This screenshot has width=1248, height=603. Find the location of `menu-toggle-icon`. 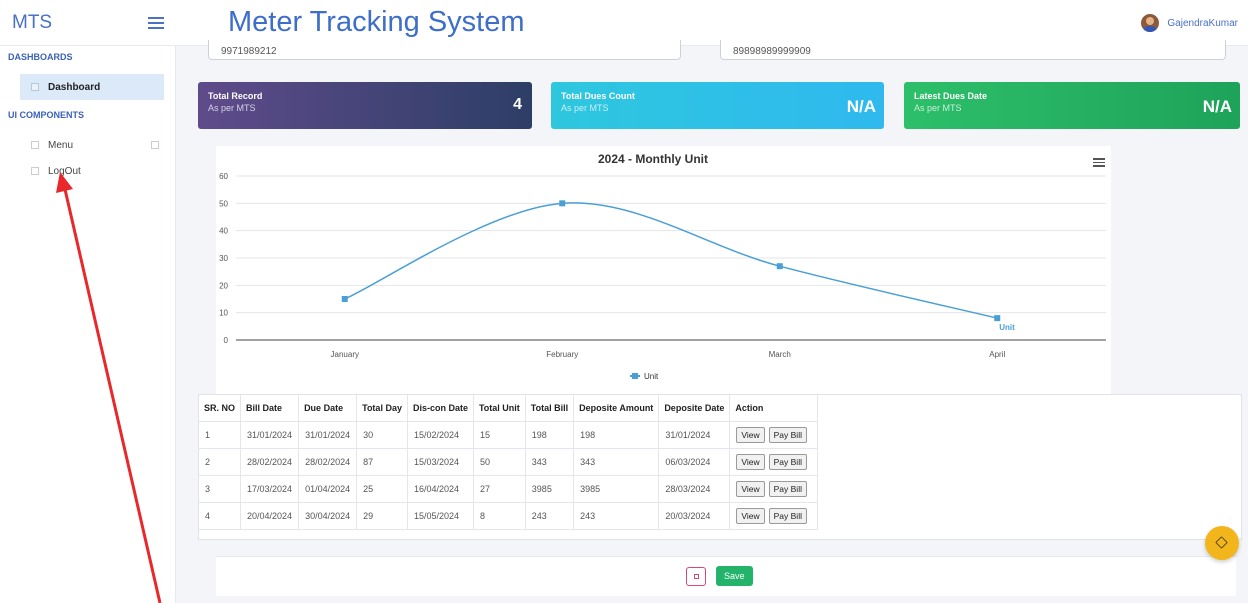

menu-toggle-icon is located at coordinates (156, 23).